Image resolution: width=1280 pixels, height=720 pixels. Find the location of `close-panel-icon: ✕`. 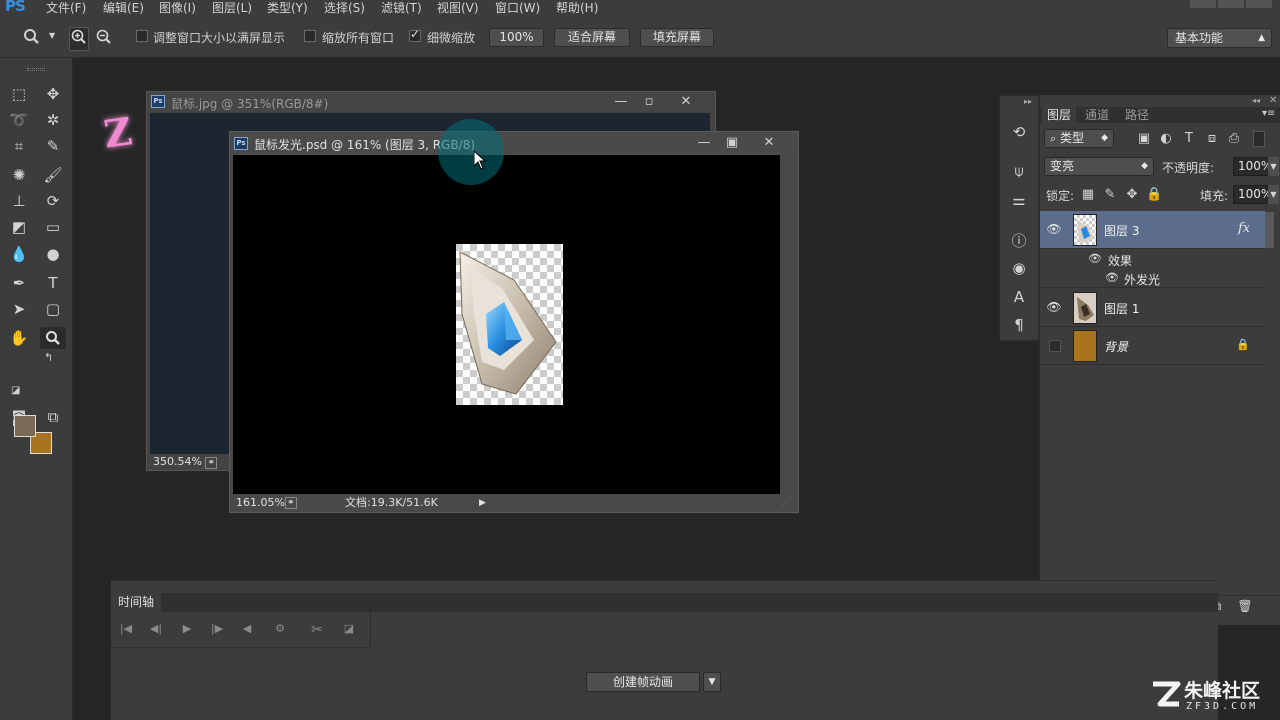

close-panel-icon: ✕ is located at coordinates (1273, 100).